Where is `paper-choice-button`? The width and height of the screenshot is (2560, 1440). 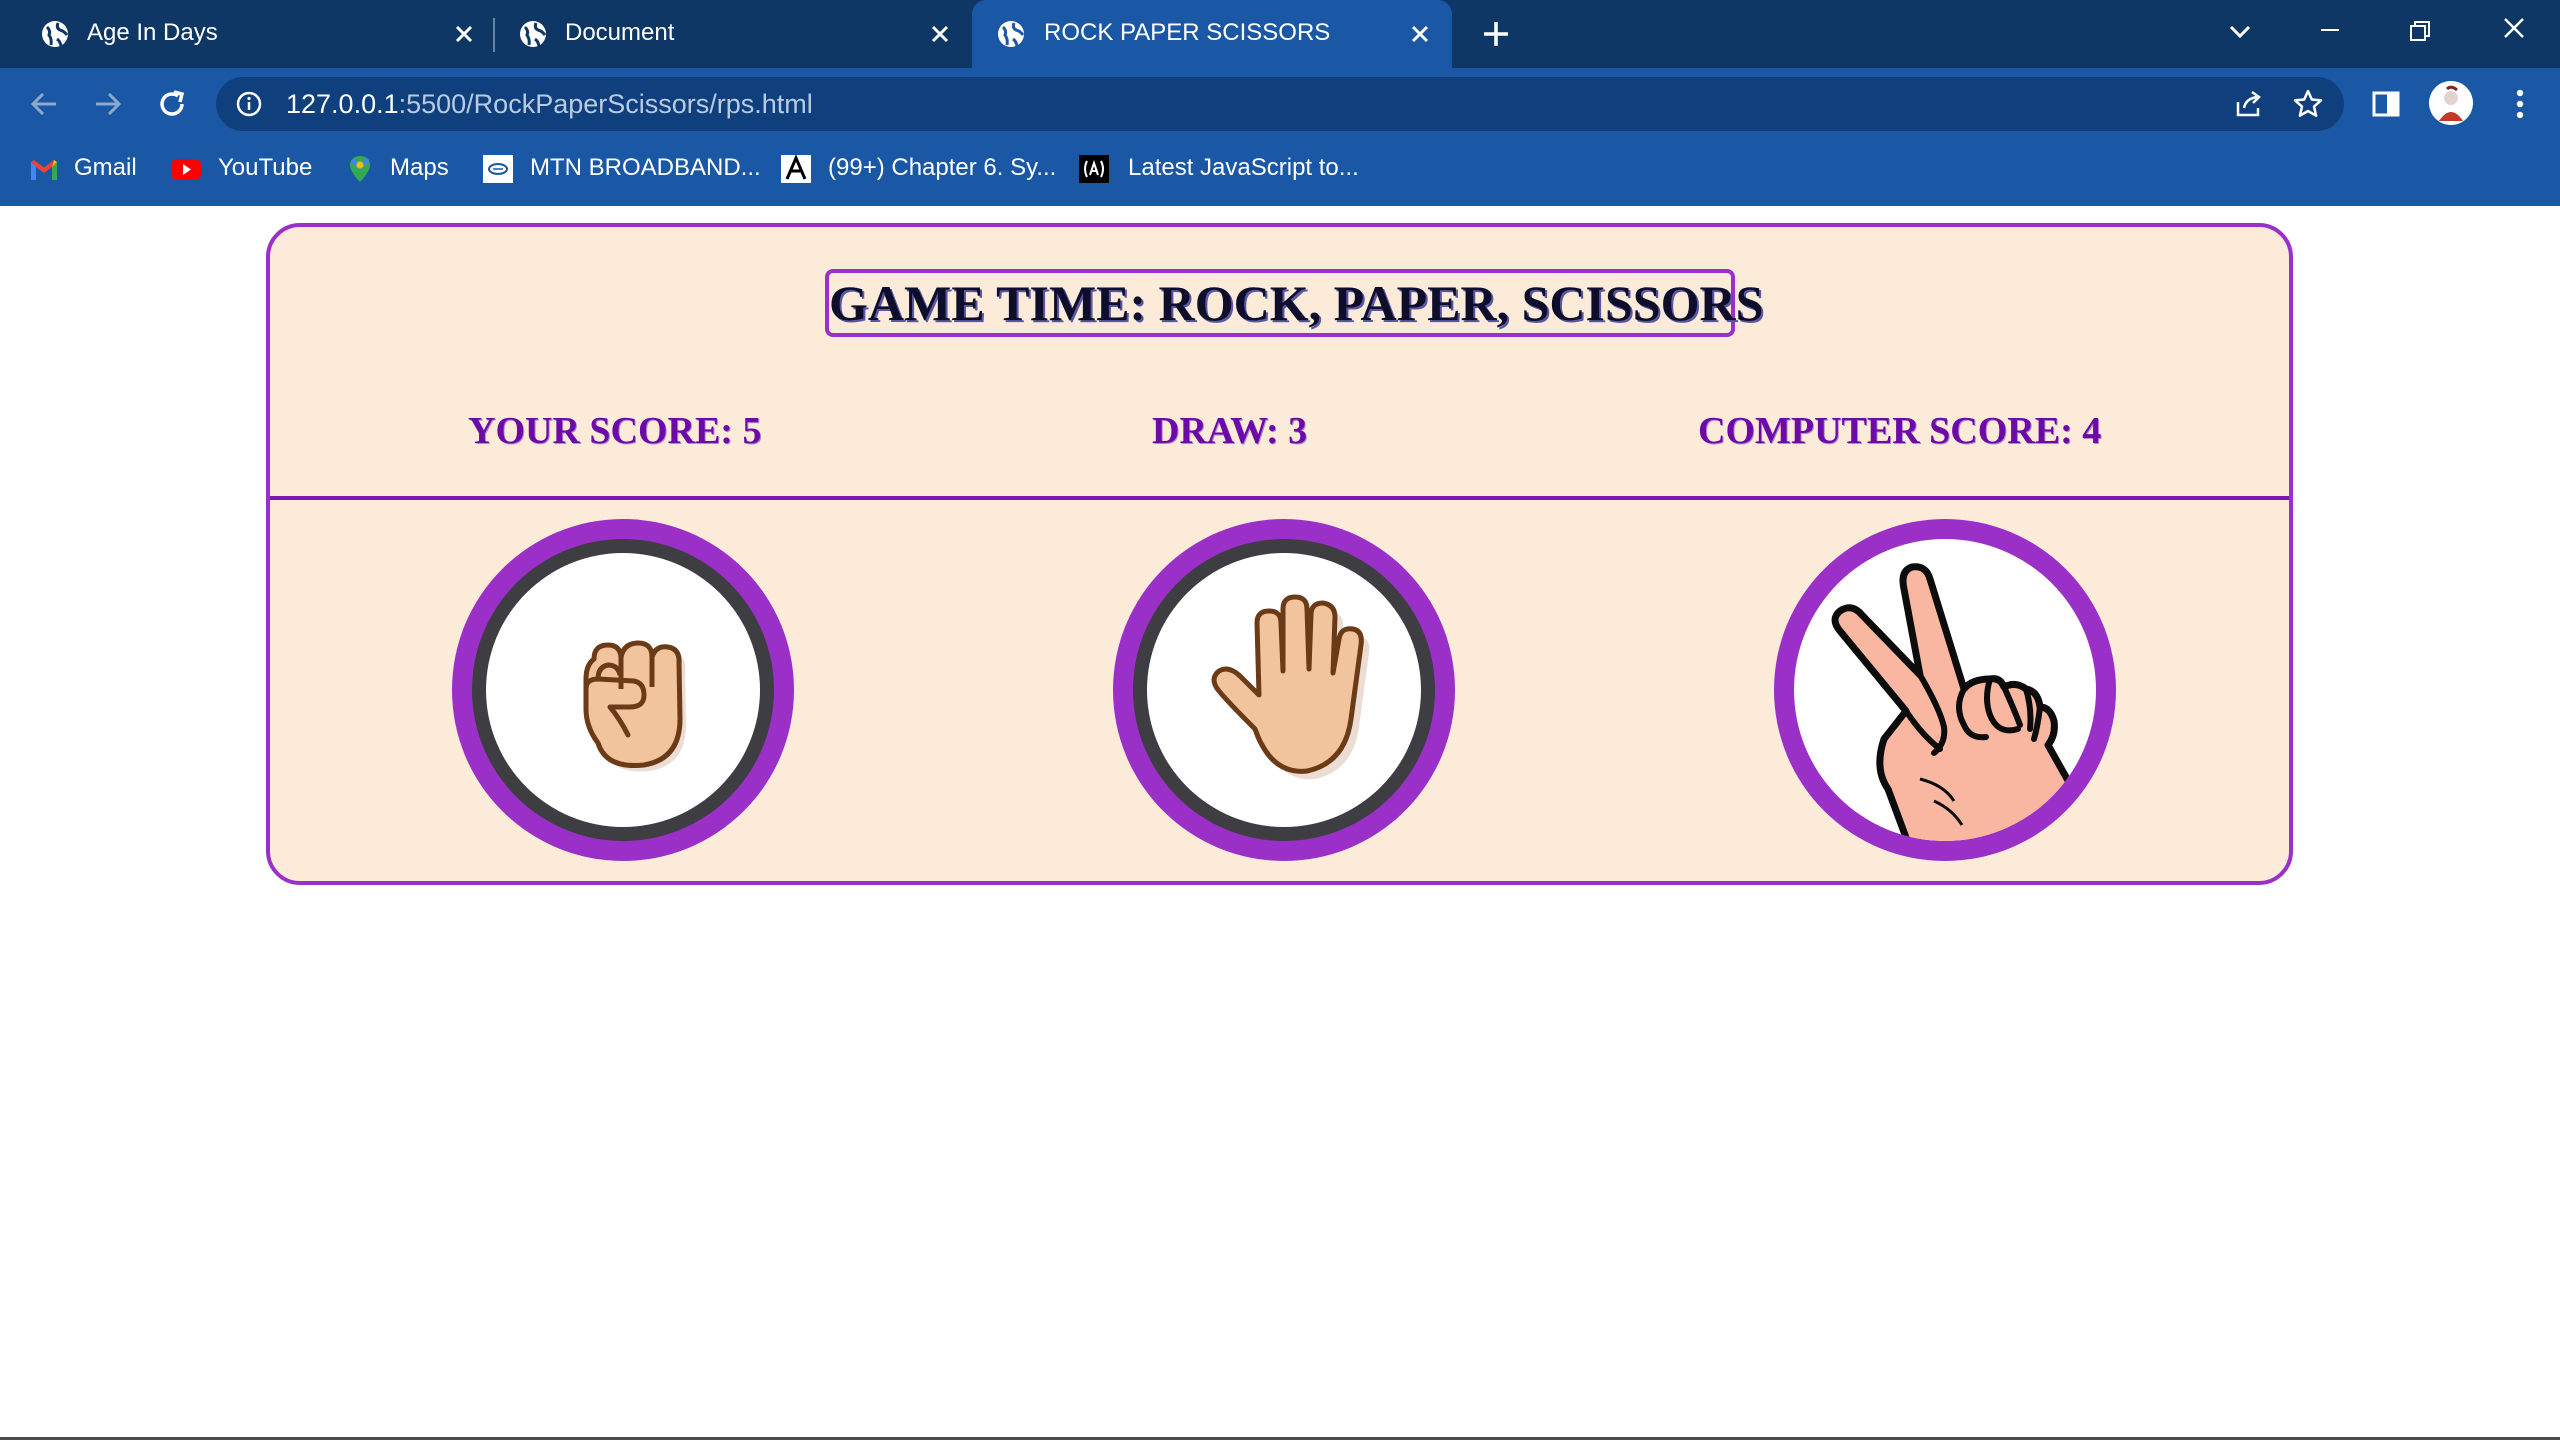
paper-choice-button is located at coordinates (1284, 690).